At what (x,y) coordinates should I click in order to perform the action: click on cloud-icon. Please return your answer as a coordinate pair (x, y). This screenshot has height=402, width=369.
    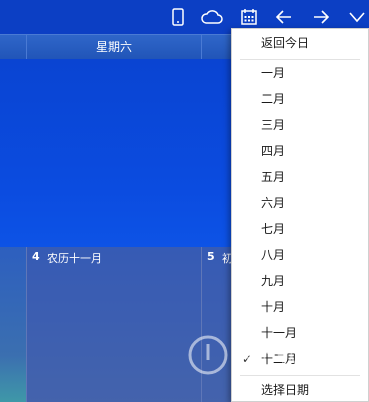
    Looking at the image, I should click on (212, 17).